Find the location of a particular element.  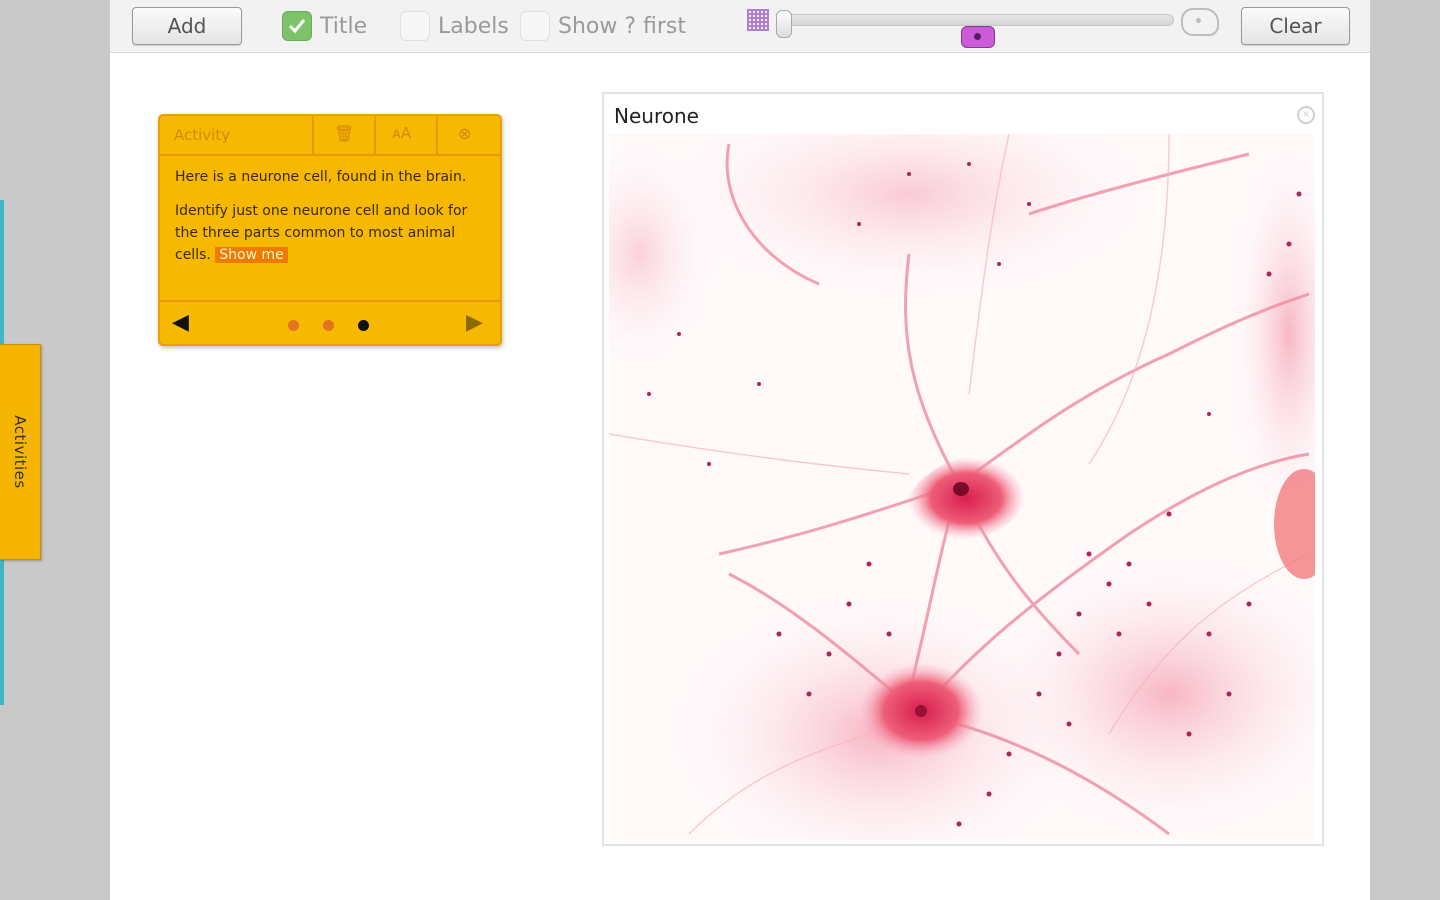

activity-card-footer: ◀ ▶ is located at coordinates (330, 323).